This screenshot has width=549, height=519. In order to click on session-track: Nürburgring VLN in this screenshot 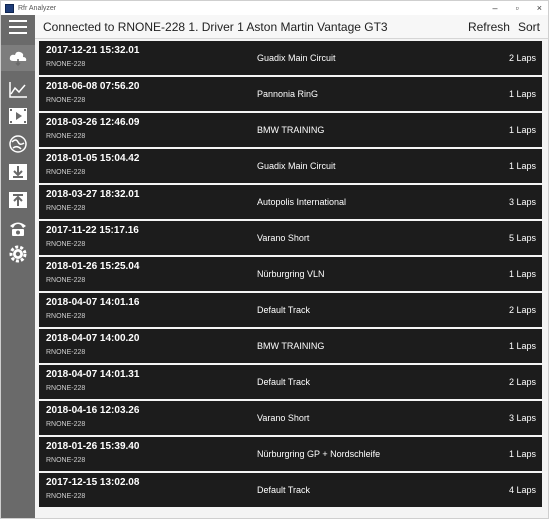, I will do `click(291, 274)`.